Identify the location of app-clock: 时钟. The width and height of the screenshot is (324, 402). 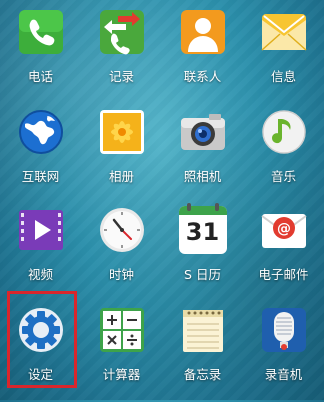
(121, 254).